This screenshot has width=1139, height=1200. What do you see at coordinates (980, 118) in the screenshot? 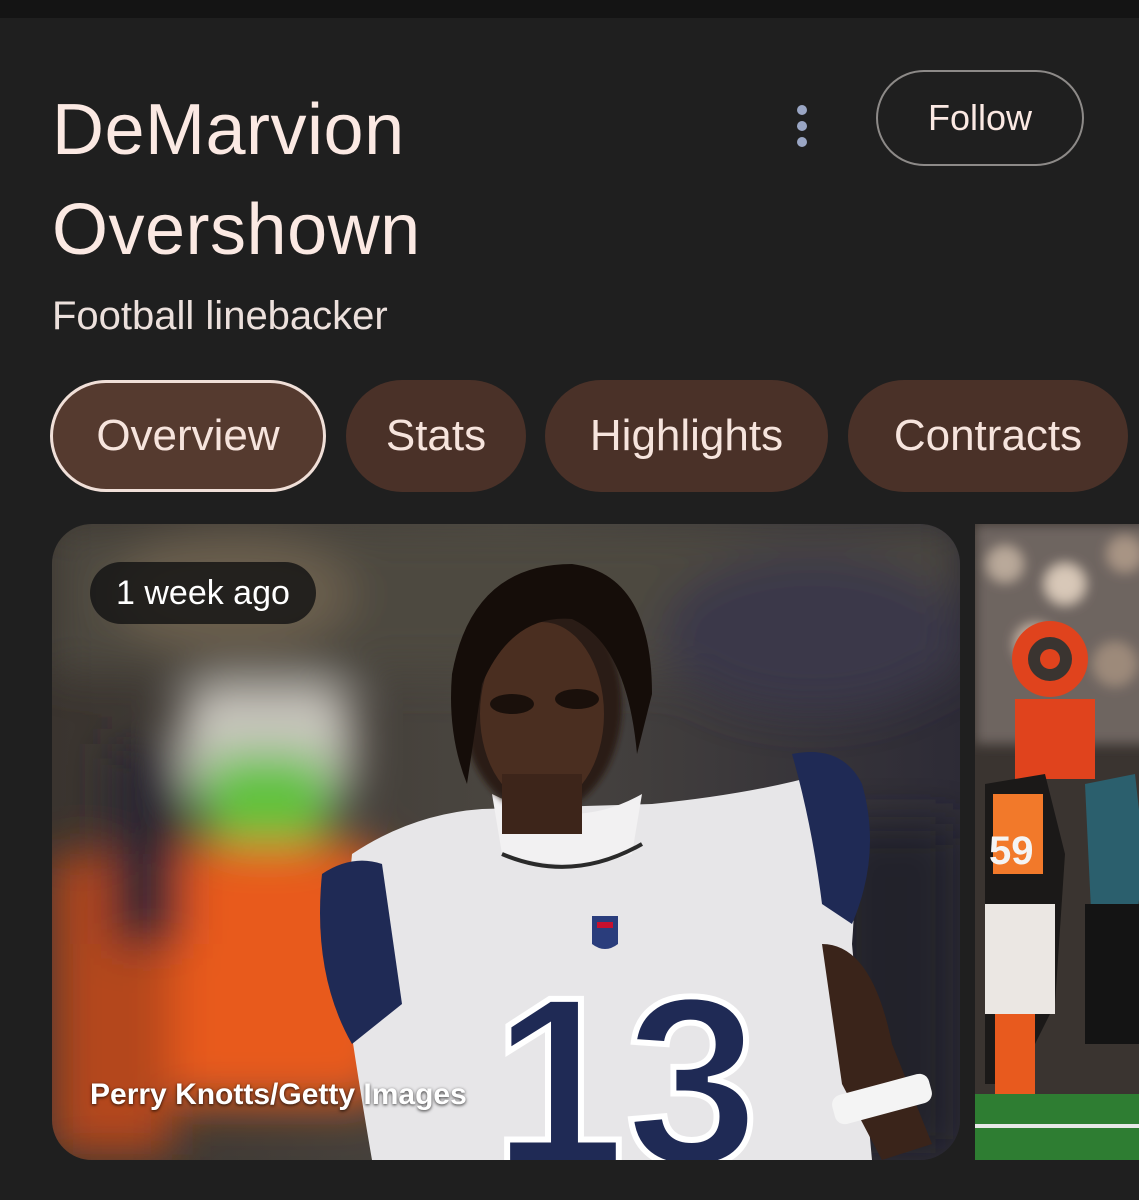
I see `follow-button: Follow` at bounding box center [980, 118].